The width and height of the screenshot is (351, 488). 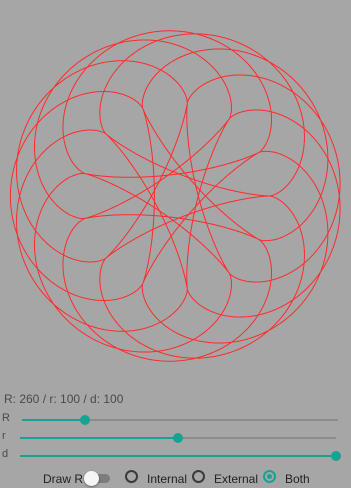 I want to click on radio-external-label: External, so click(x=236, y=479).